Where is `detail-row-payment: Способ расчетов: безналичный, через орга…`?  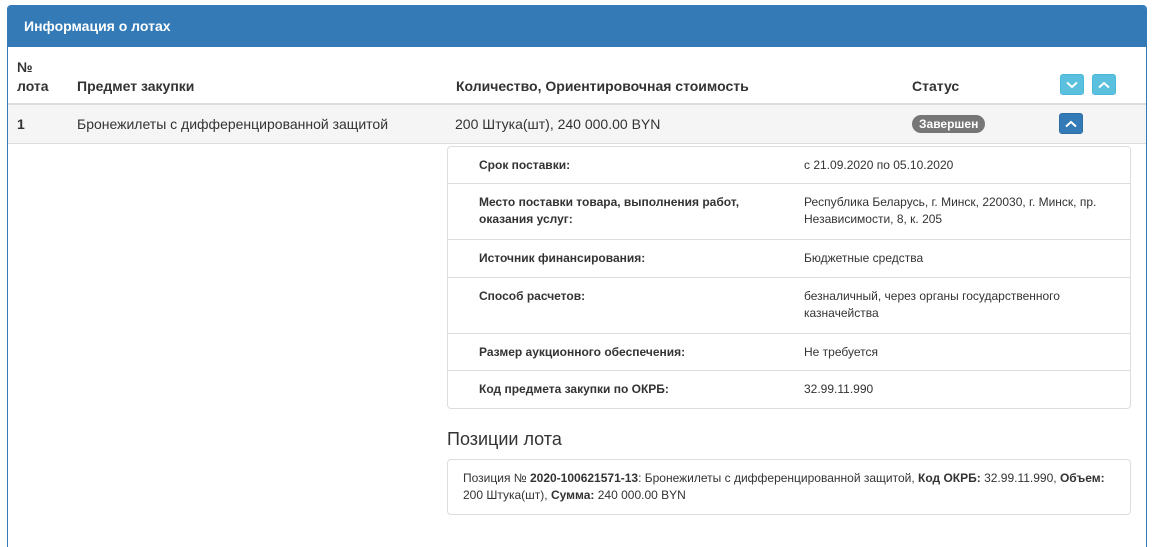
detail-row-payment: Способ расчетов: безналичный, через орга… is located at coordinates (789, 306).